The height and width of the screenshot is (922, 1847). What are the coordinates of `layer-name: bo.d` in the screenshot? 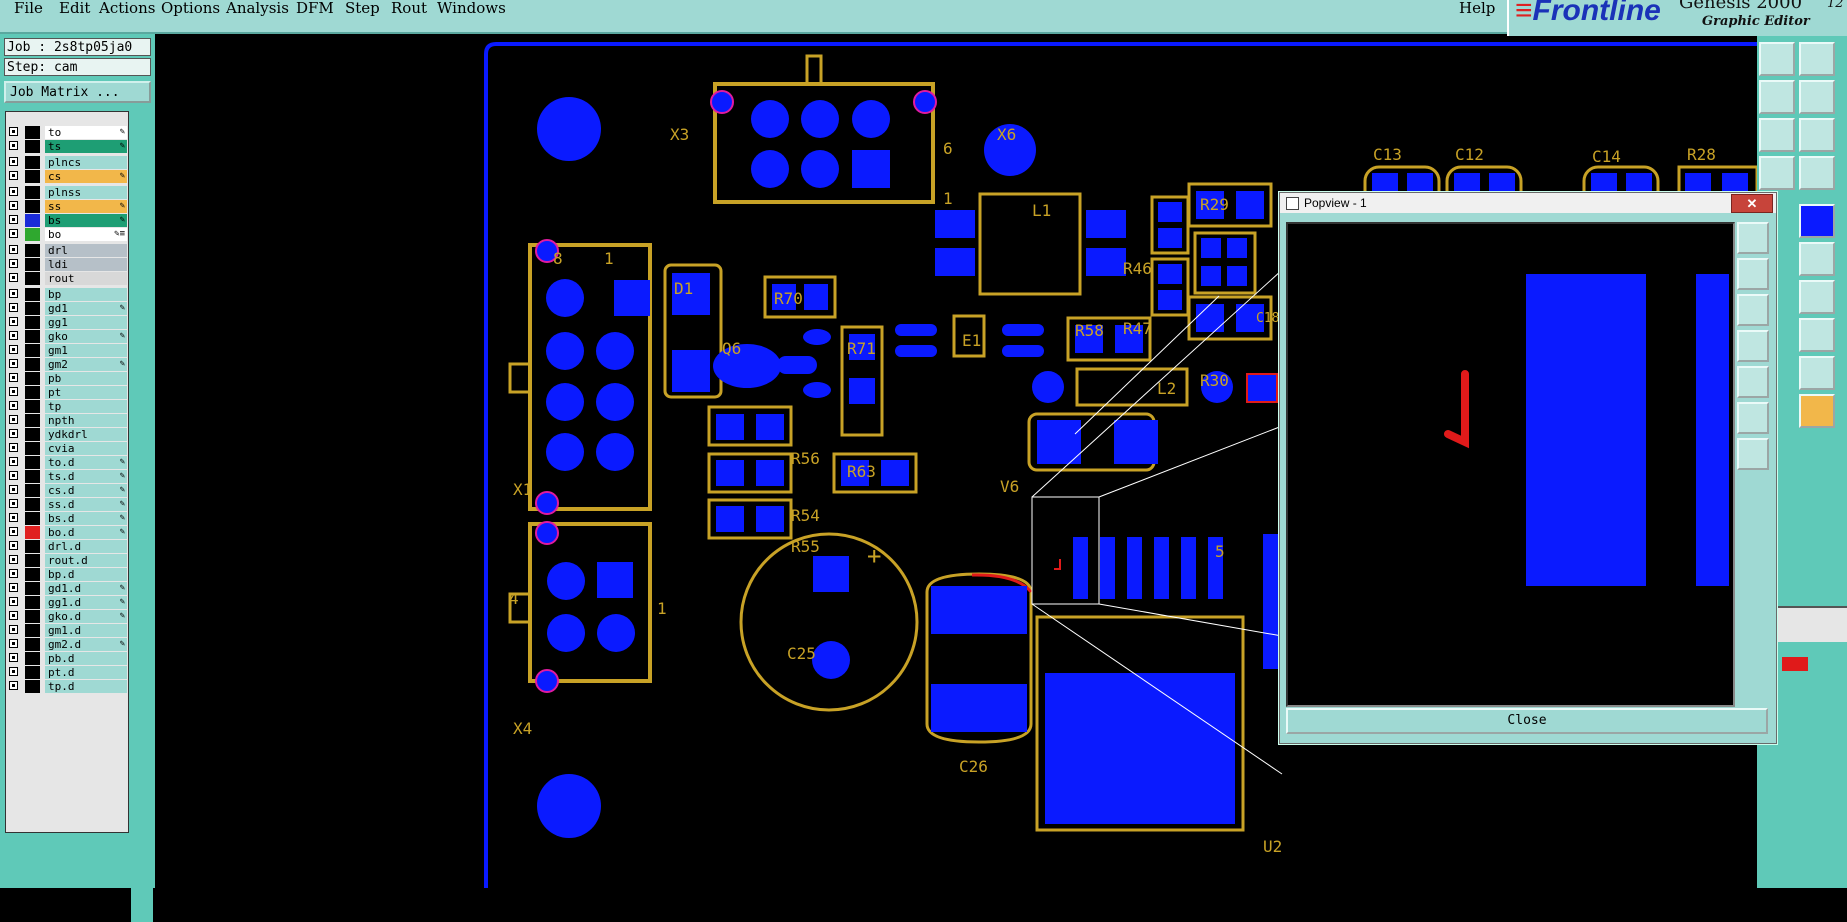 It's located at (86, 532).